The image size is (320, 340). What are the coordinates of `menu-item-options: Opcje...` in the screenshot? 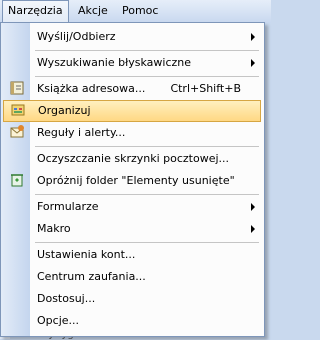 It's located at (132, 321).